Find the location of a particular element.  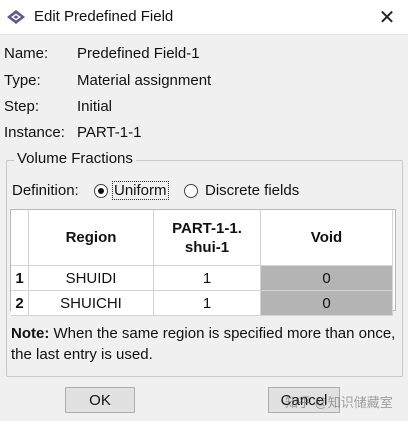

title-bar: Edit Predefined Field ✕ is located at coordinates (204, 17).